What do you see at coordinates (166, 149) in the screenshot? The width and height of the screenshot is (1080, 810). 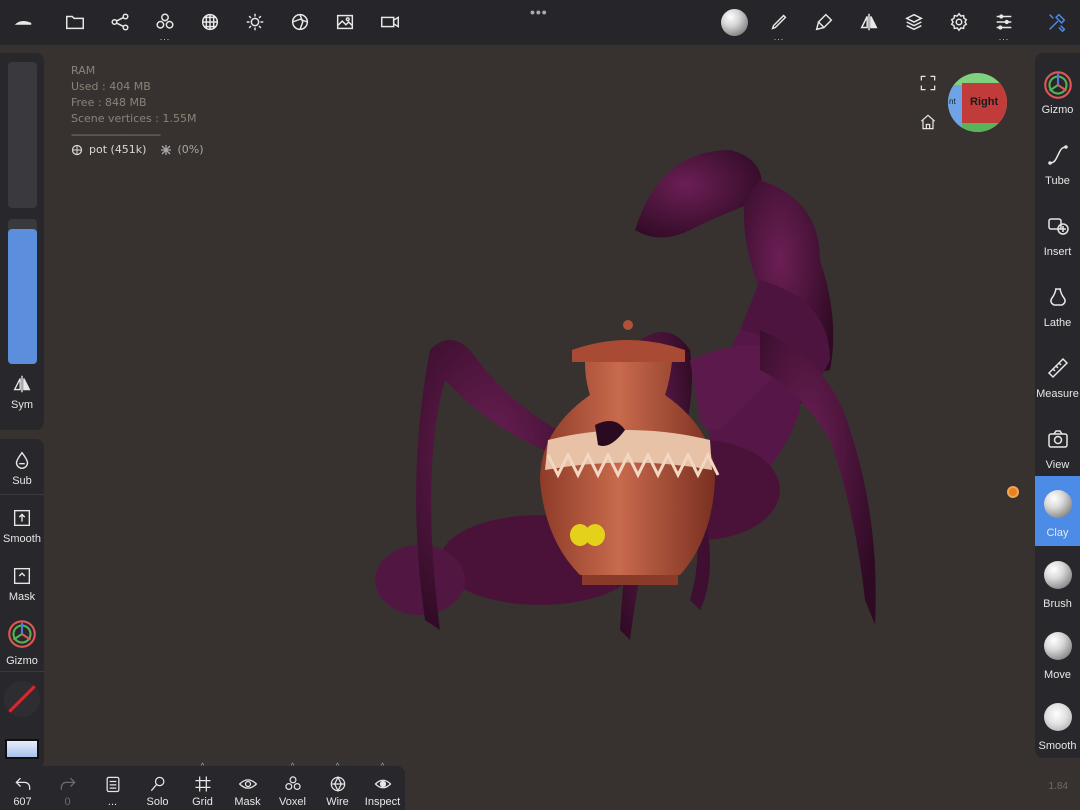 I see `decimate-icon` at bounding box center [166, 149].